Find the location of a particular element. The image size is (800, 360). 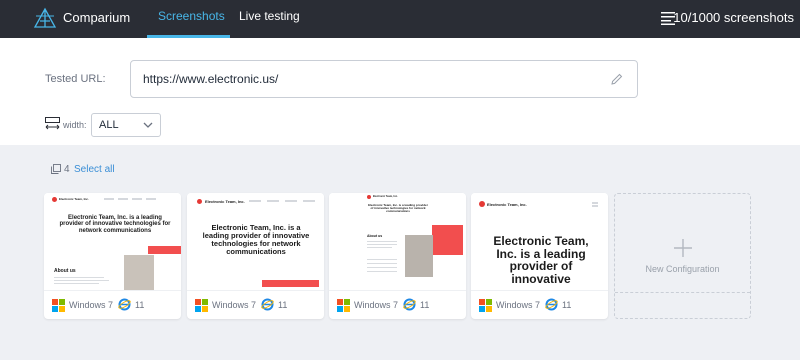

new-configuration-button: New Configuration is located at coordinates (682, 256).